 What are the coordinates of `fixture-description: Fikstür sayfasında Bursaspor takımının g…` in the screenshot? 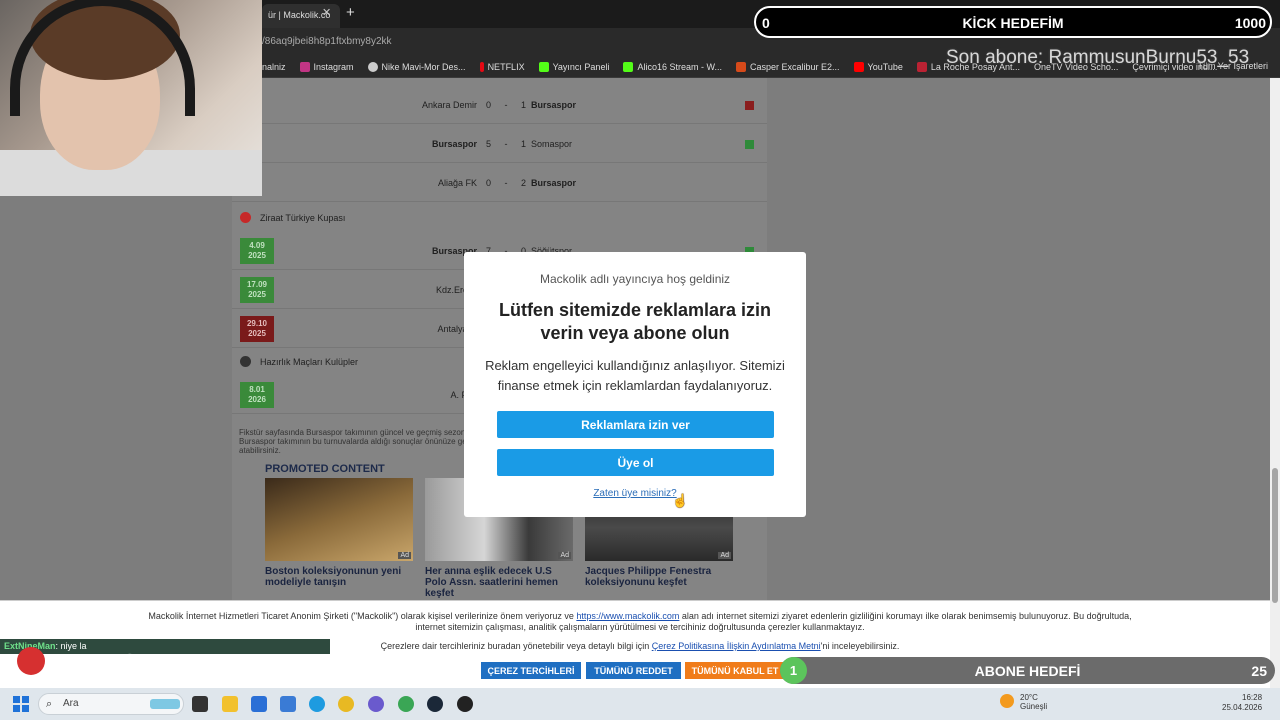 It's located at (356, 441).